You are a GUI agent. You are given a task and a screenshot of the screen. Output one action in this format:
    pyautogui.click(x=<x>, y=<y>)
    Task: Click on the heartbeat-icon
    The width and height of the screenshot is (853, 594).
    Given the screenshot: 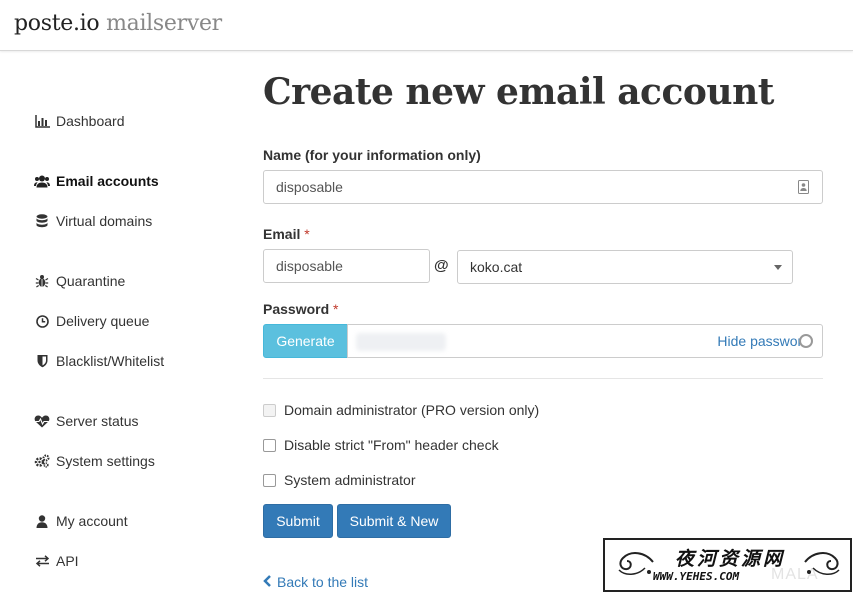 What is the action you would take?
    pyautogui.click(x=42, y=421)
    